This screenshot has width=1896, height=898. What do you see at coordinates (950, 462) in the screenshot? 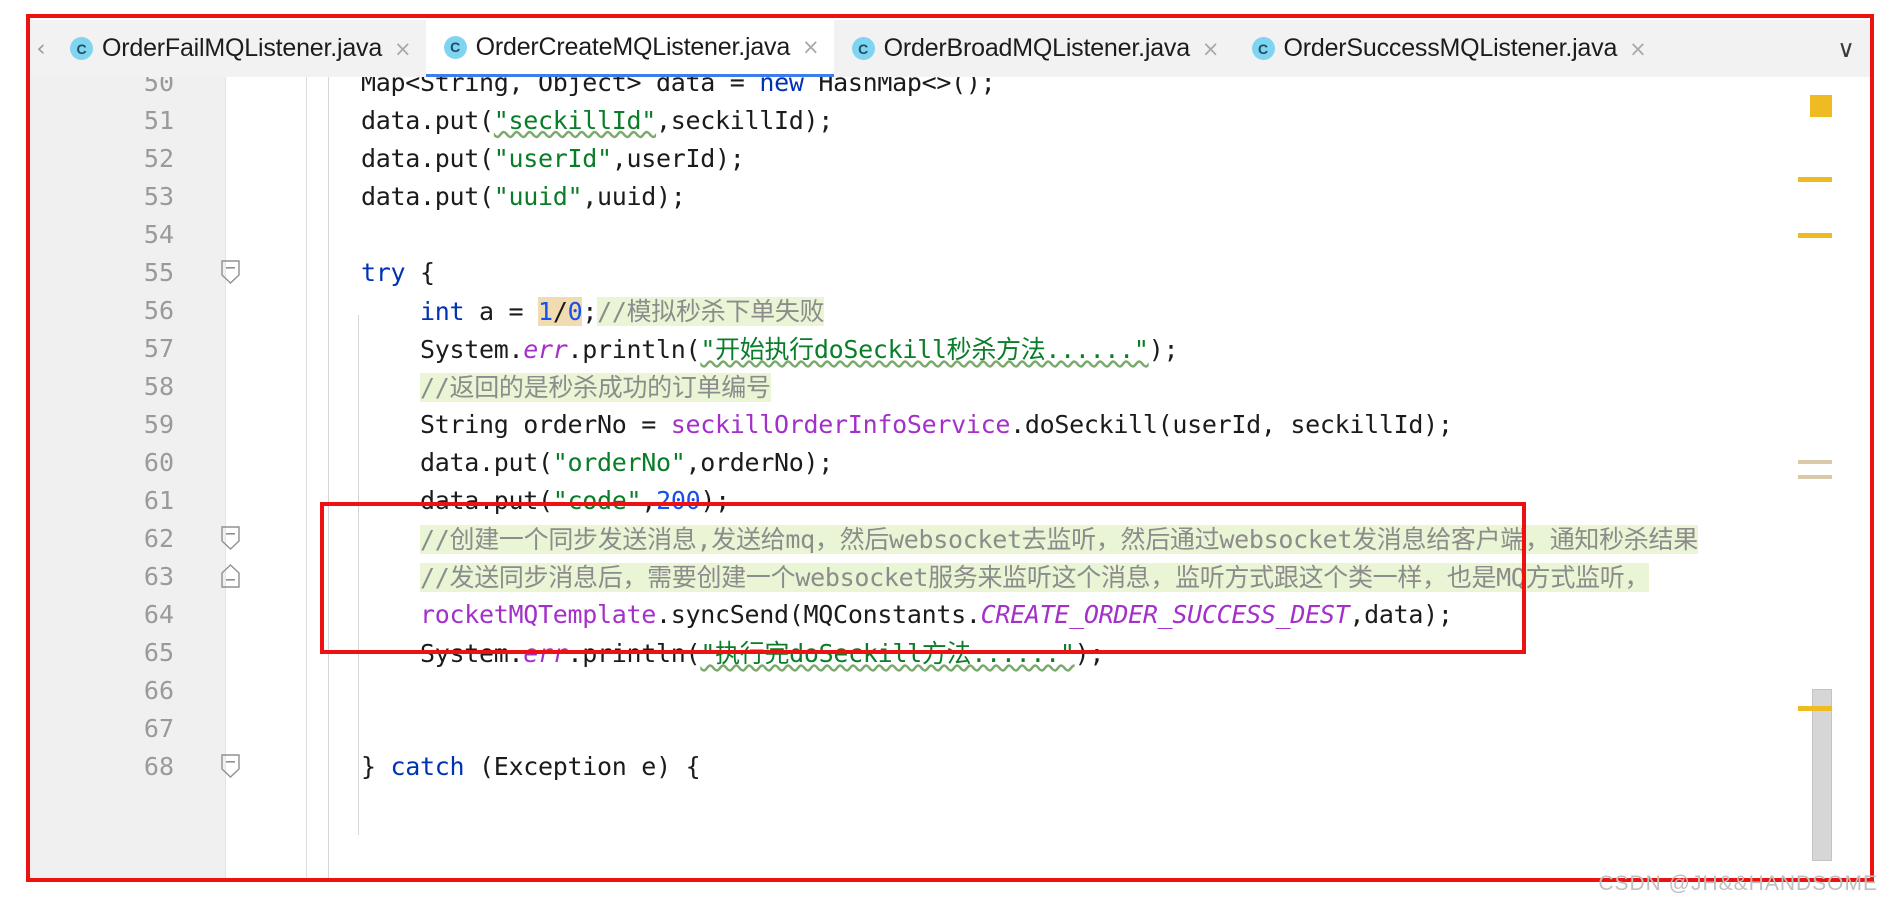
I see `code-line: 60 data.put("orderNo",orderNo);` at bounding box center [950, 462].